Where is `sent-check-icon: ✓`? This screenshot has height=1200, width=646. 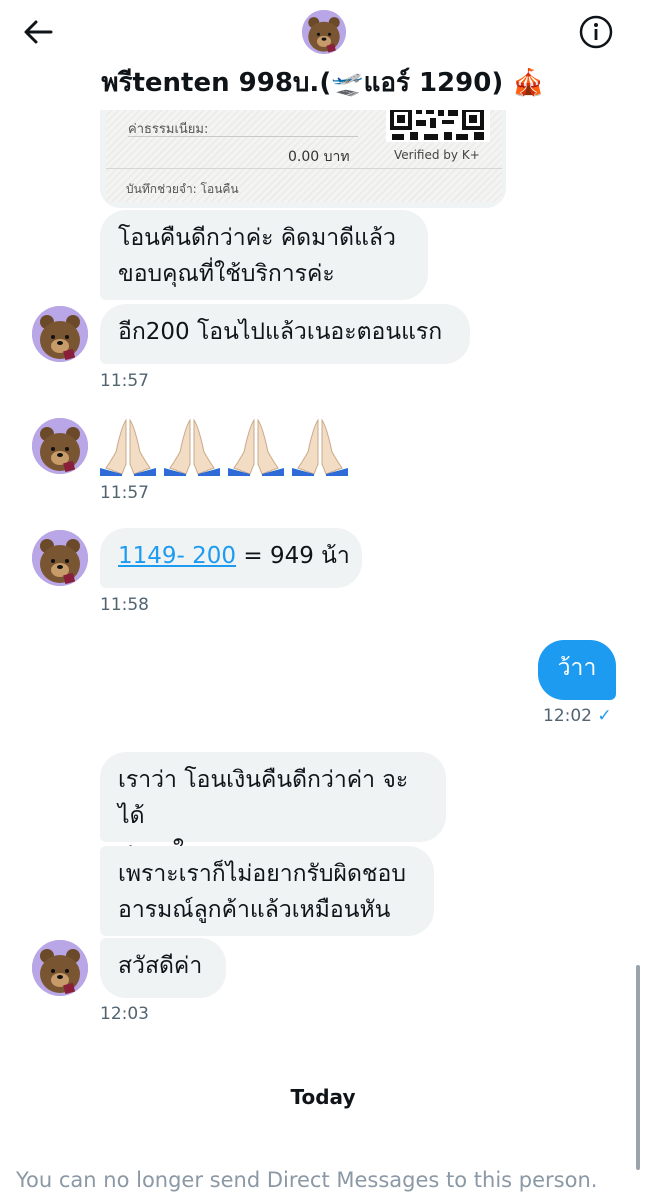
sent-check-icon: ✓ is located at coordinates (604, 716).